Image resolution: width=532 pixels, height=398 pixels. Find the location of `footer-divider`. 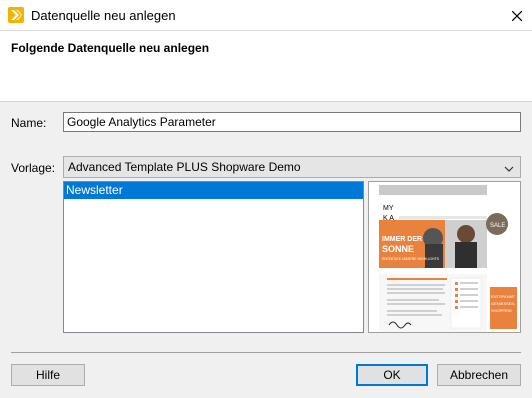

footer-divider is located at coordinates (266, 352).